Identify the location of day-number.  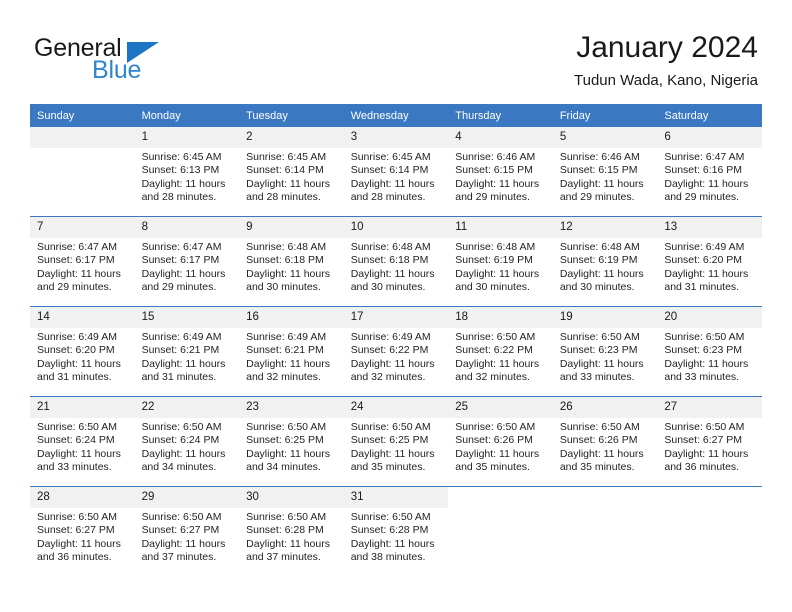
(500, 497).